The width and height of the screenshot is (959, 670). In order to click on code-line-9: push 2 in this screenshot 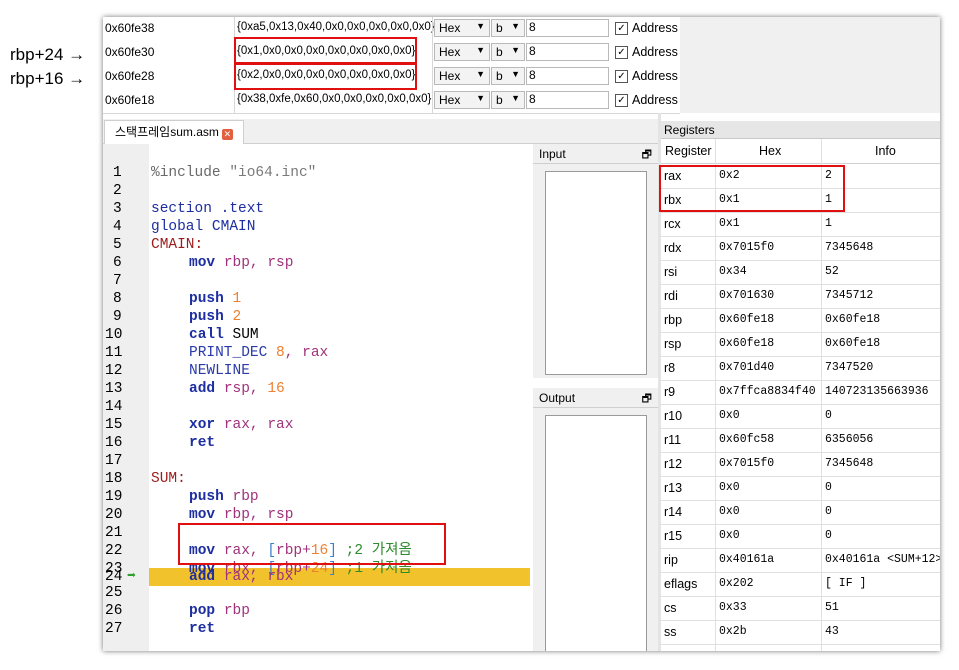, I will do `click(215, 317)`.